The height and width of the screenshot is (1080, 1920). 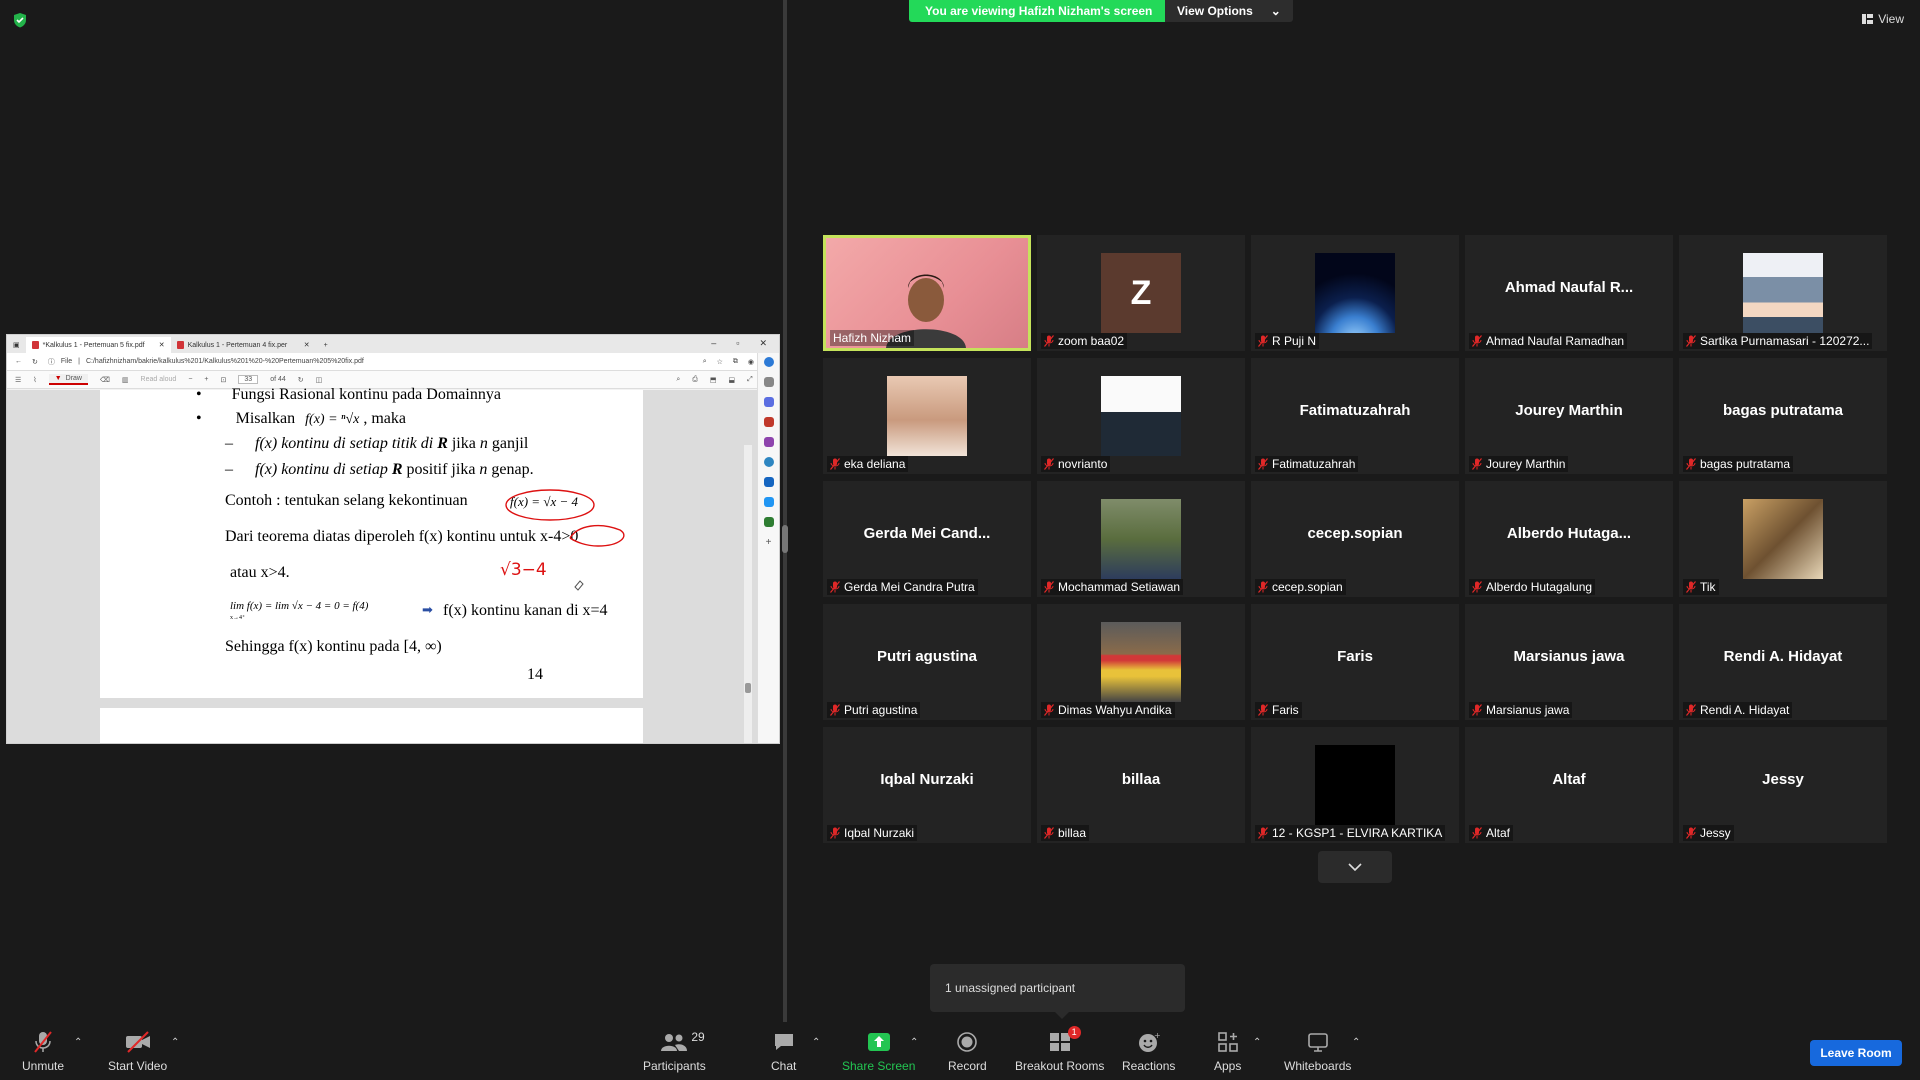 What do you see at coordinates (713, 343) in the screenshot?
I see `minimize-icon: –` at bounding box center [713, 343].